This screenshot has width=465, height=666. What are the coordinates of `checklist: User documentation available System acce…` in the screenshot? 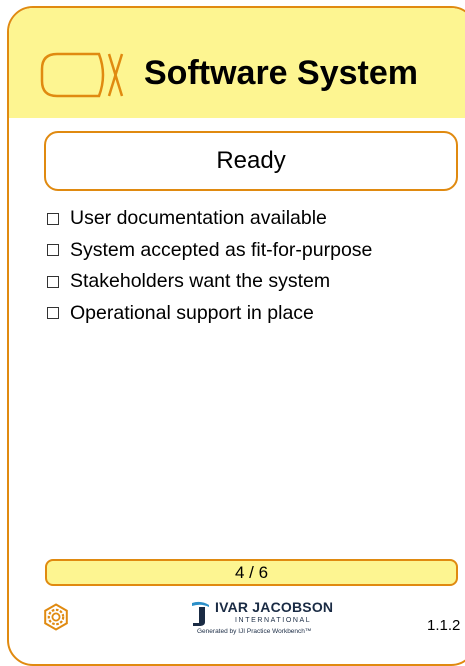 It's located at (209, 266).